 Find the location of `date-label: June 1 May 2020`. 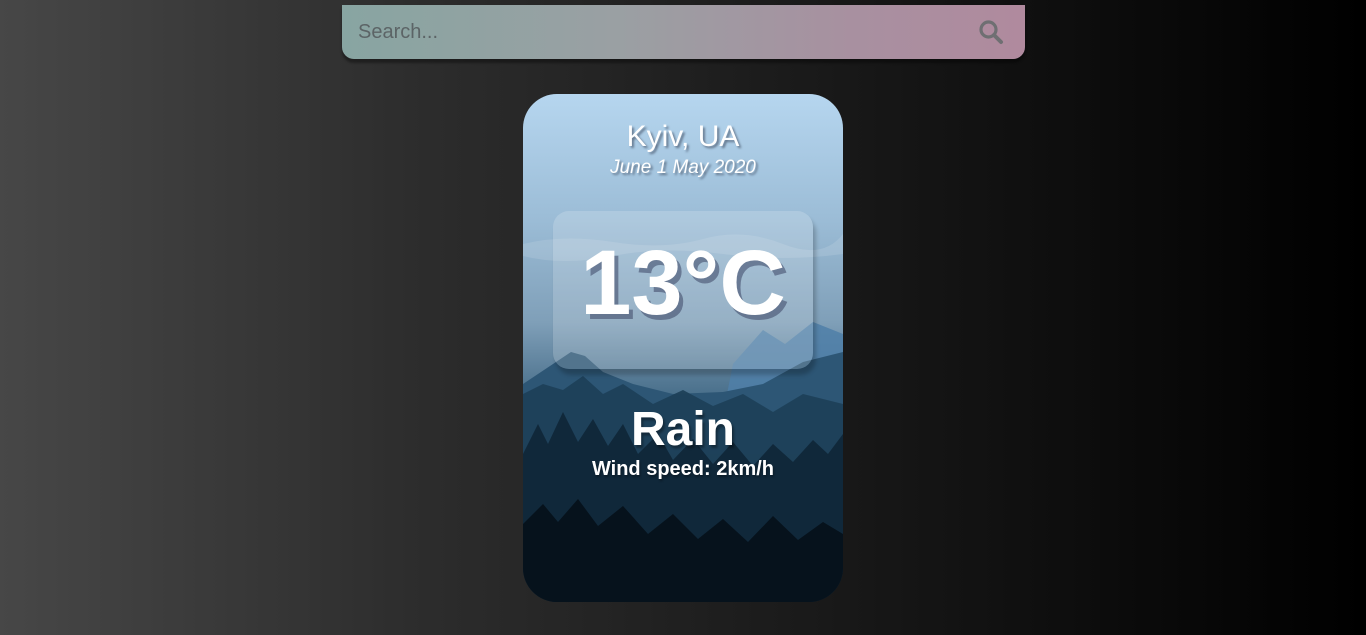

date-label: June 1 May 2020 is located at coordinates (683, 167).